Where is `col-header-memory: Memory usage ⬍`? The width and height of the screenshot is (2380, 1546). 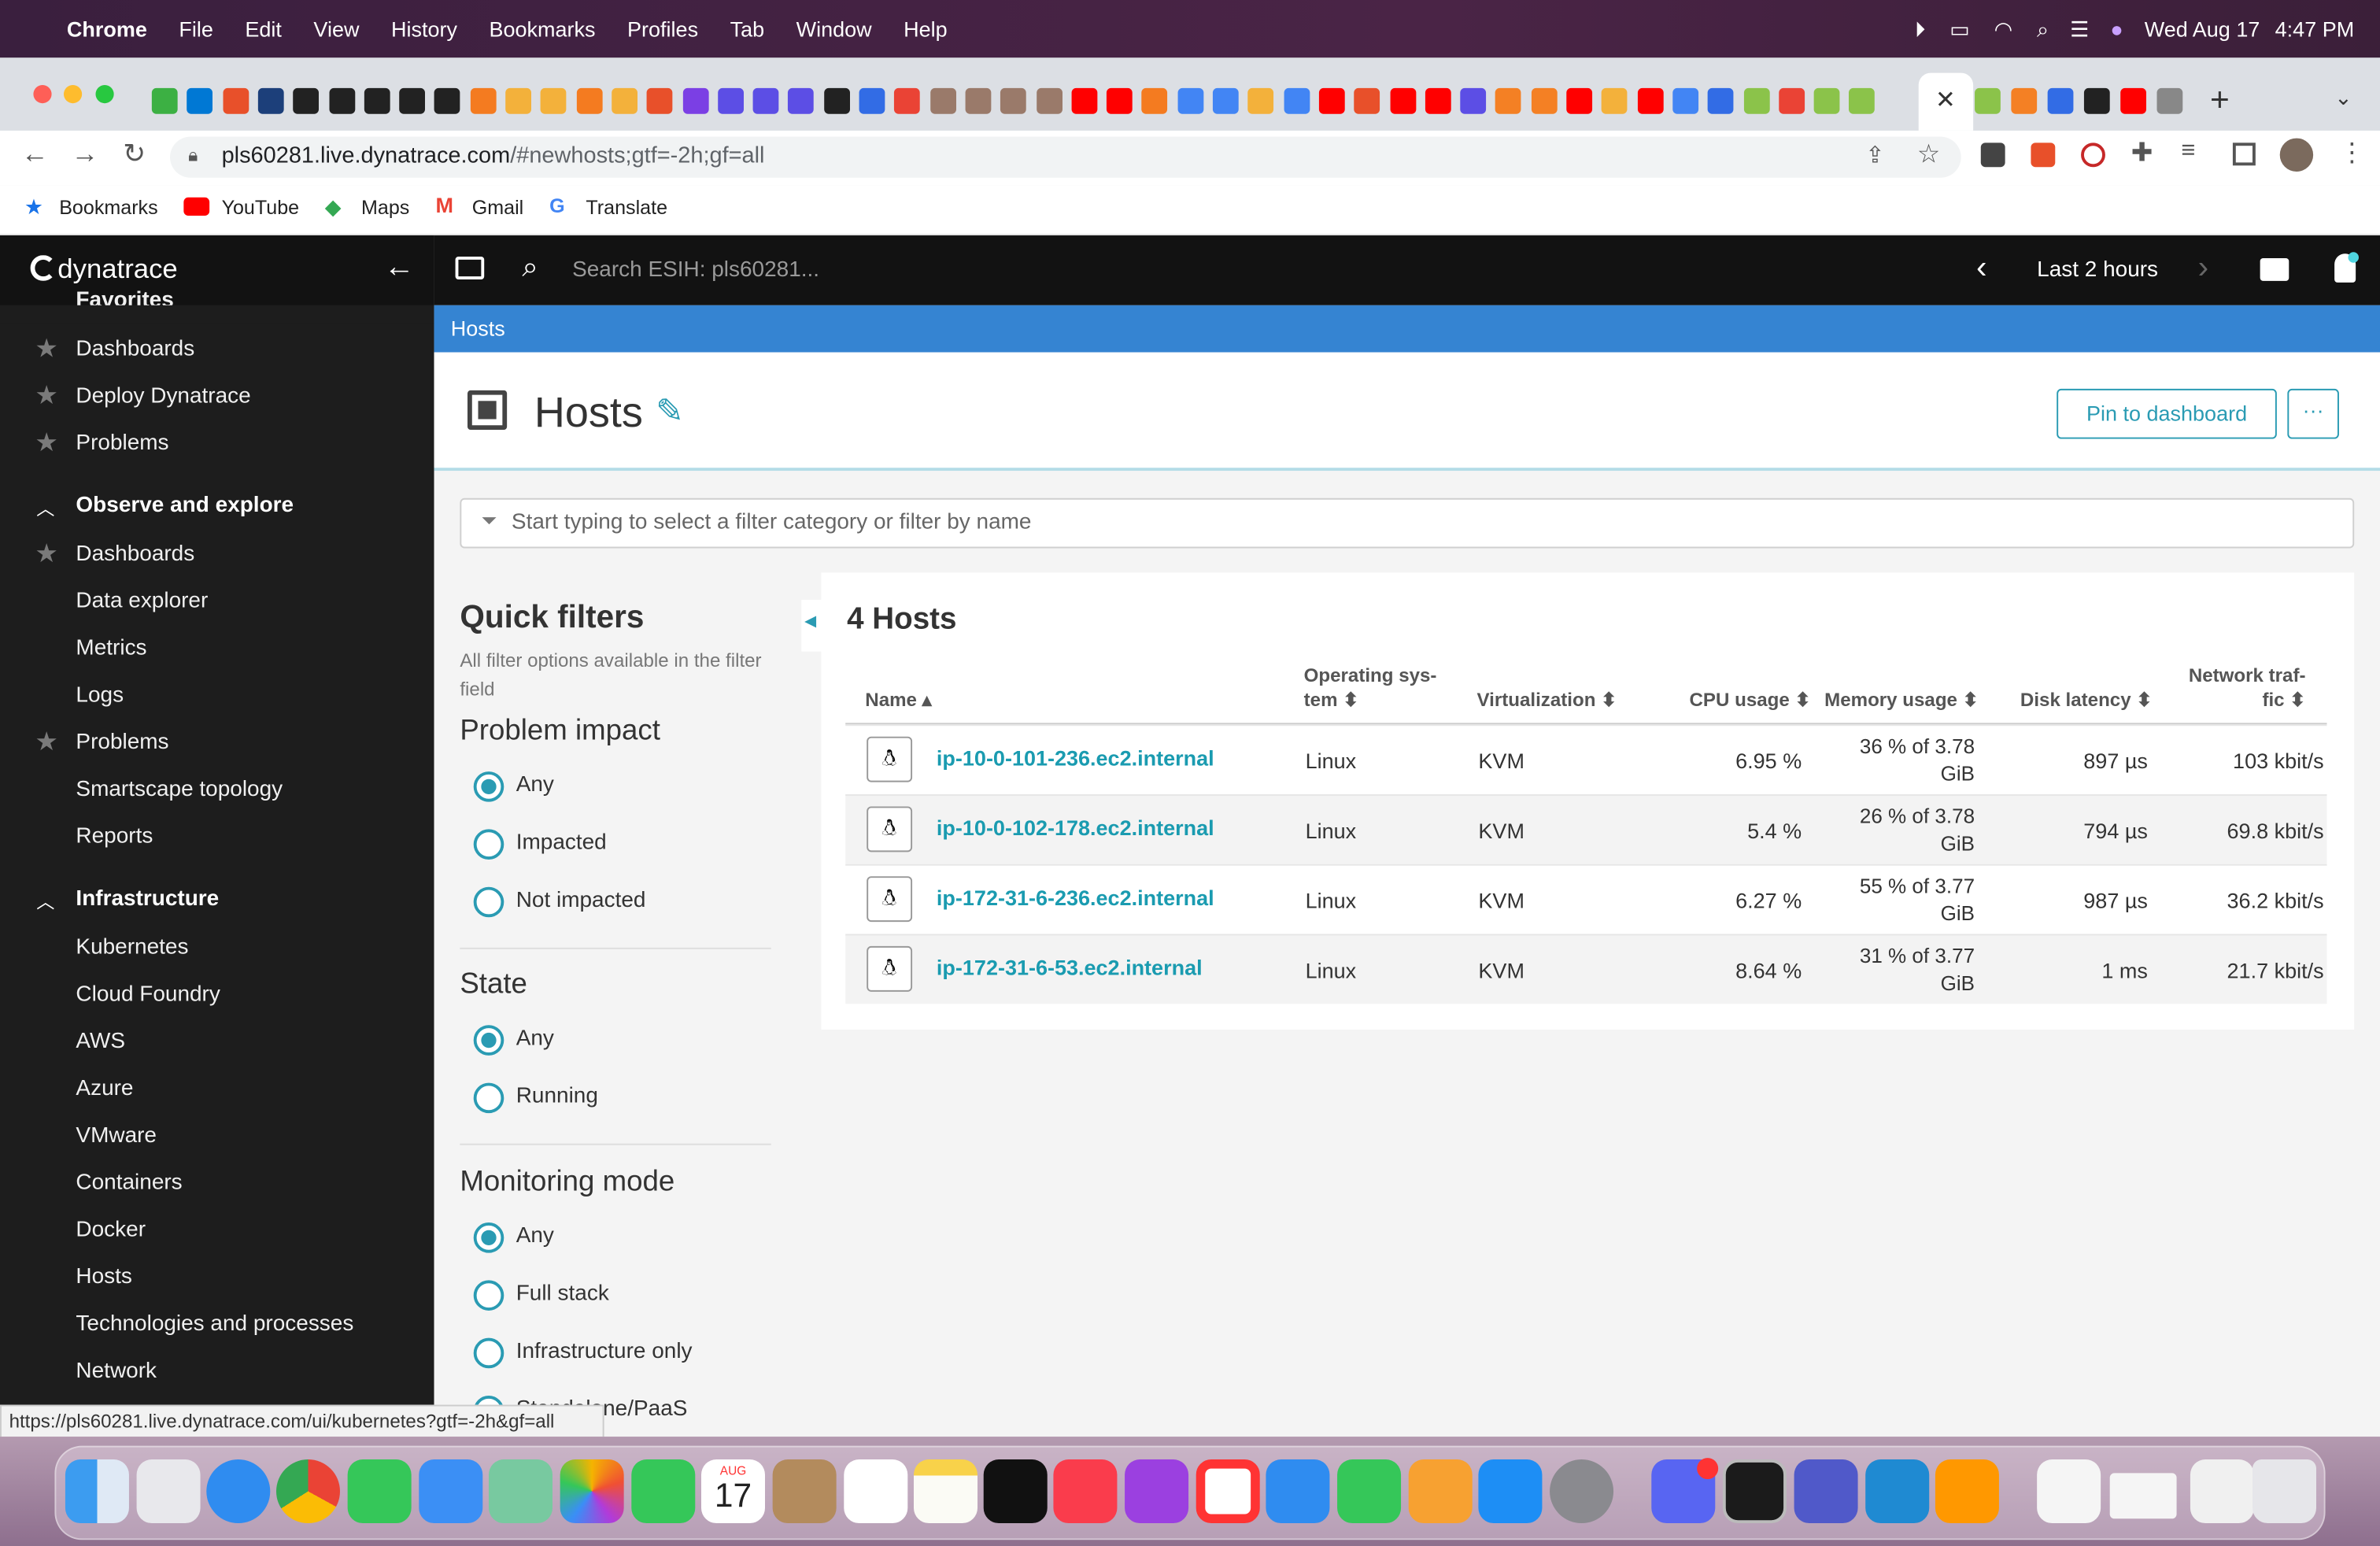 col-header-memory: Memory usage ⬍ is located at coordinates (1901, 700).